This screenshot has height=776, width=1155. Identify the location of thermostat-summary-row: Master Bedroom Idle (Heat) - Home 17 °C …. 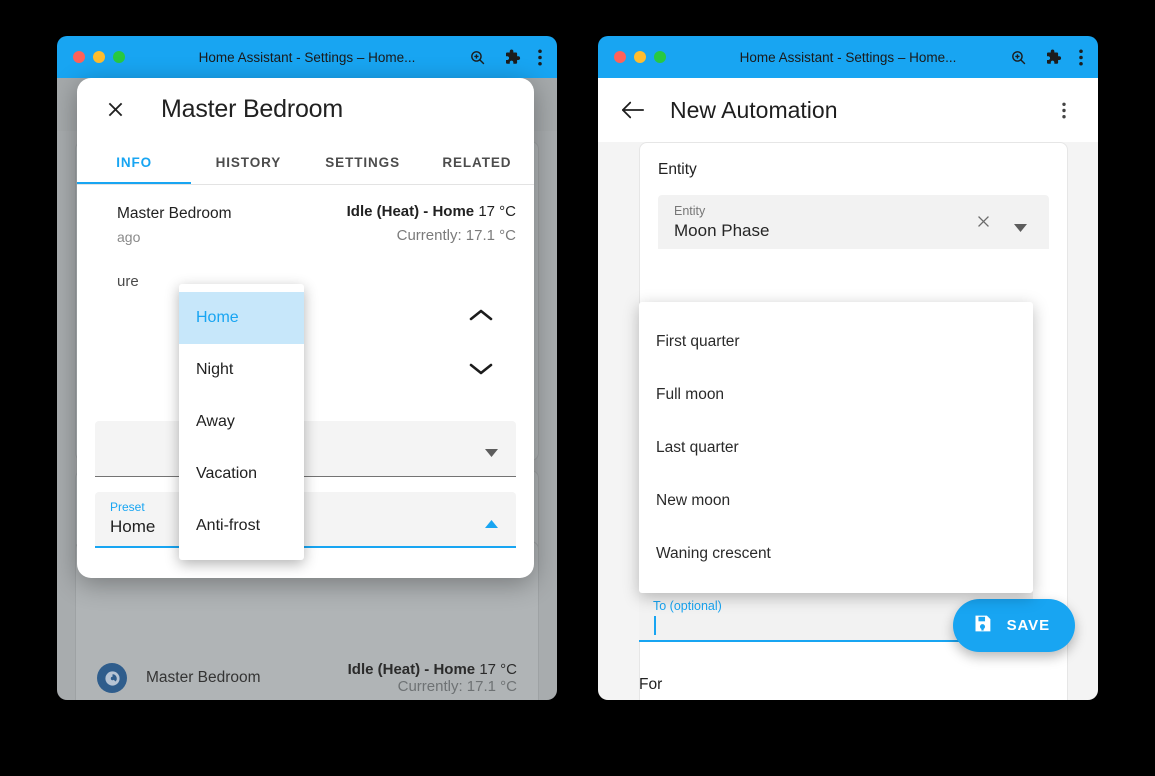
(307, 674).